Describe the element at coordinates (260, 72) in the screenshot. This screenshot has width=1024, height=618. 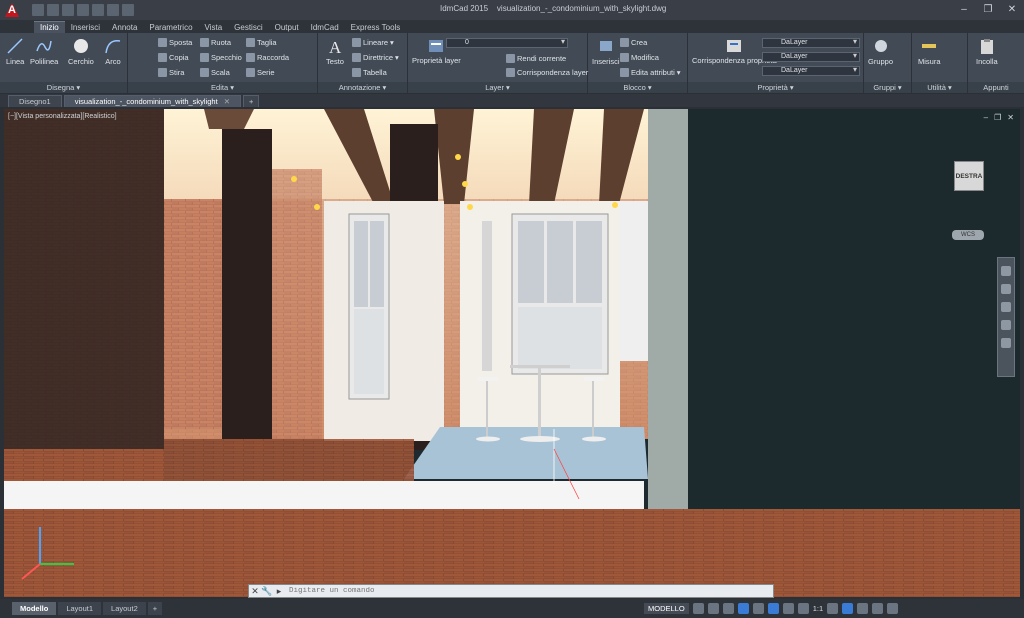
I see `array-button: Serie` at that location.